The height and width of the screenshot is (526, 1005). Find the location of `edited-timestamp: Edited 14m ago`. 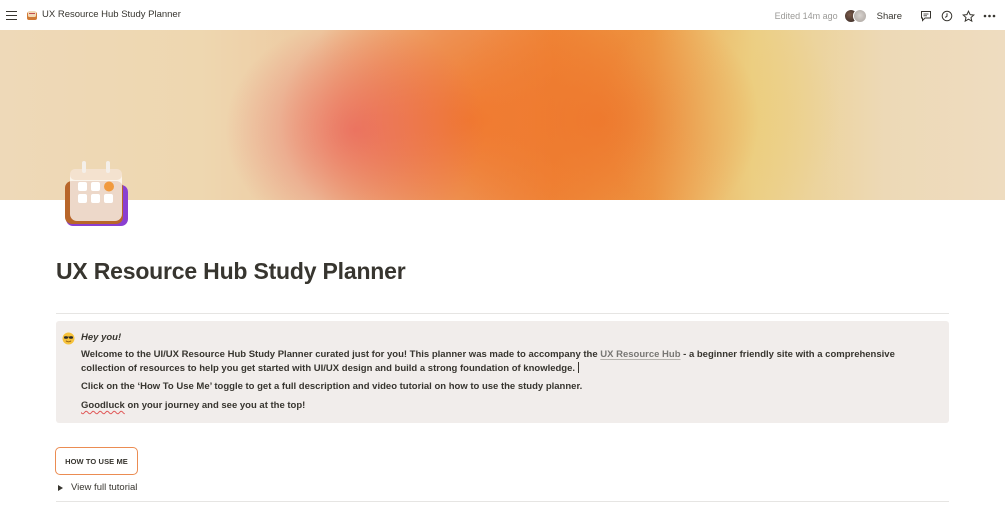

edited-timestamp: Edited 14m ago is located at coordinates (806, 16).